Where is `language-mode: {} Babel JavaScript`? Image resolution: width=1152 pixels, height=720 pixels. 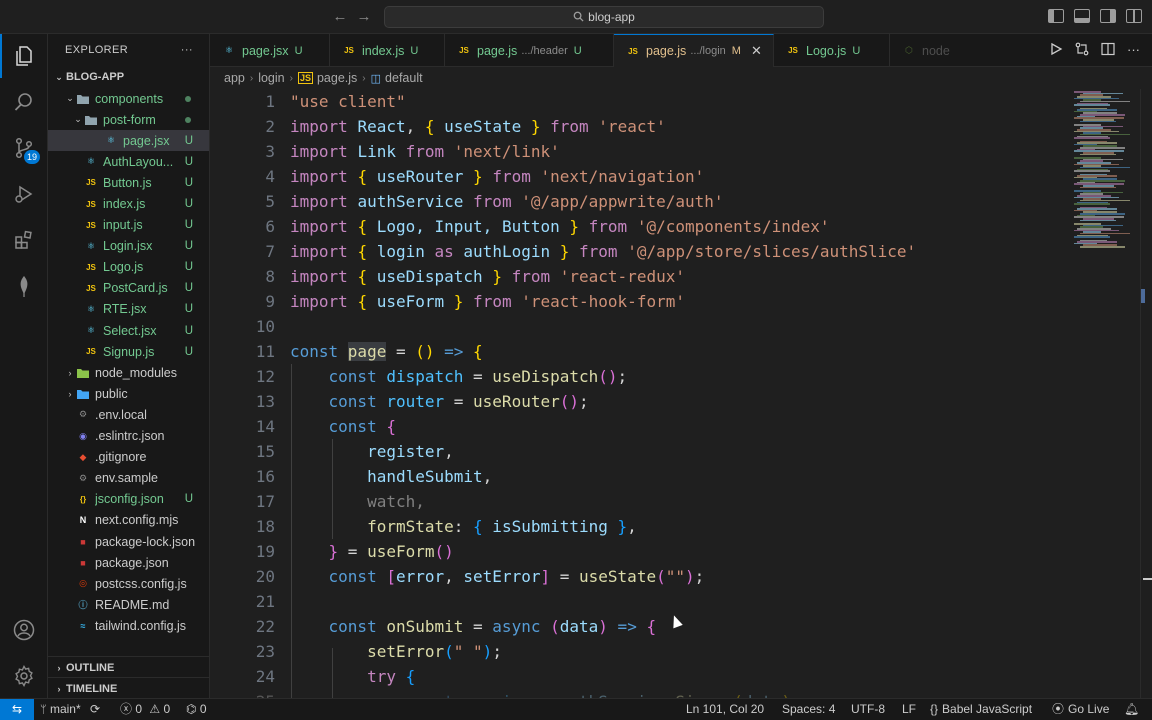 language-mode: {} Babel JavaScript is located at coordinates (981, 709).